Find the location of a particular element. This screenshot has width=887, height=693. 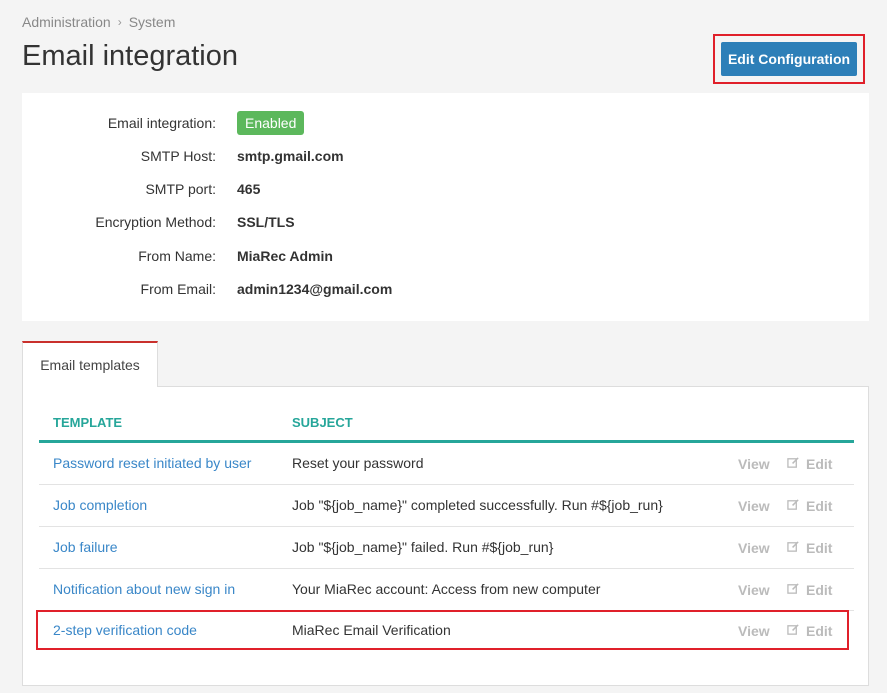

breadcrumb-item-system: System is located at coordinates (152, 22).